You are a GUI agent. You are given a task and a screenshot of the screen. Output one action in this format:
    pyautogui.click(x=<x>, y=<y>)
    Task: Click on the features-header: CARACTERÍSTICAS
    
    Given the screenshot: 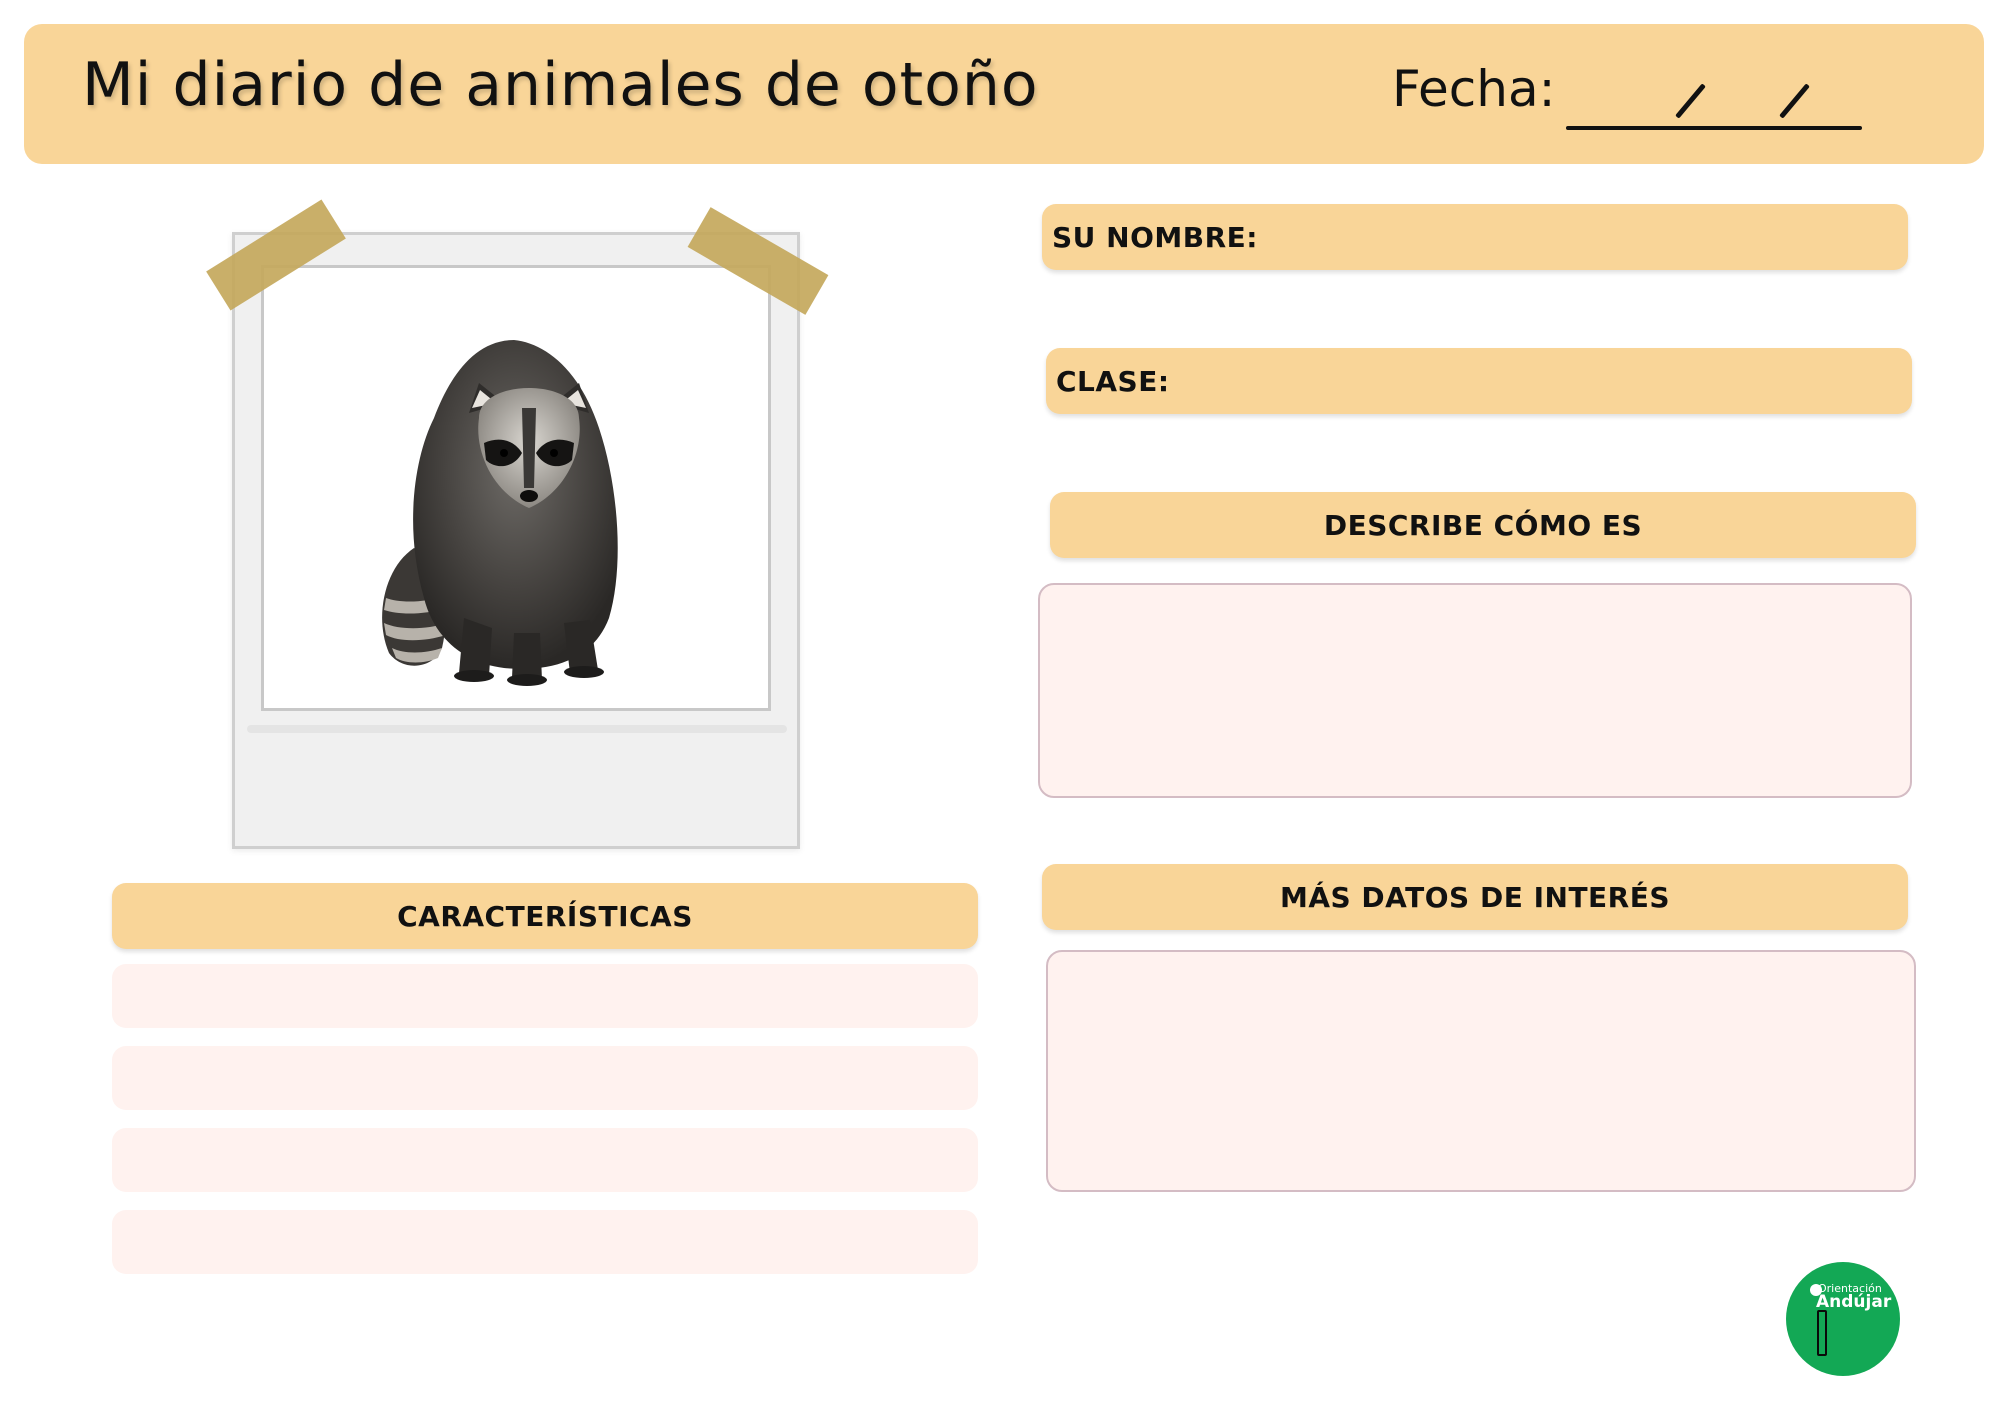 What is the action you would take?
    pyautogui.click(x=545, y=916)
    